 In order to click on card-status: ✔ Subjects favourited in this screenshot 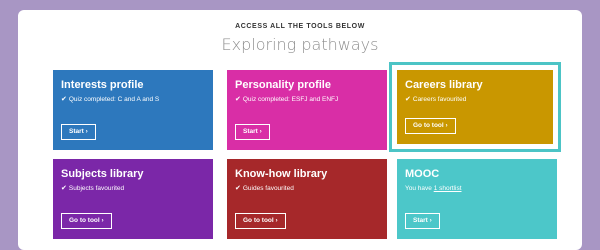, I will do `click(93, 188)`.